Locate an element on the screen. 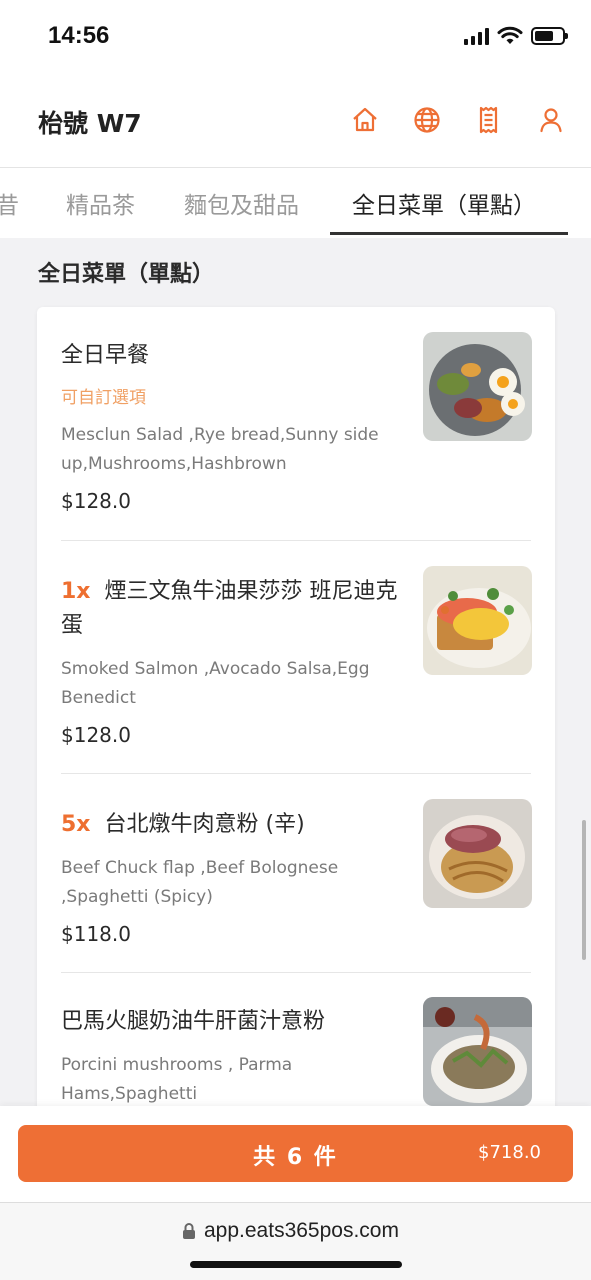 The width and height of the screenshot is (591, 1280). item-photo-salmon-benedict is located at coordinates (477, 620).